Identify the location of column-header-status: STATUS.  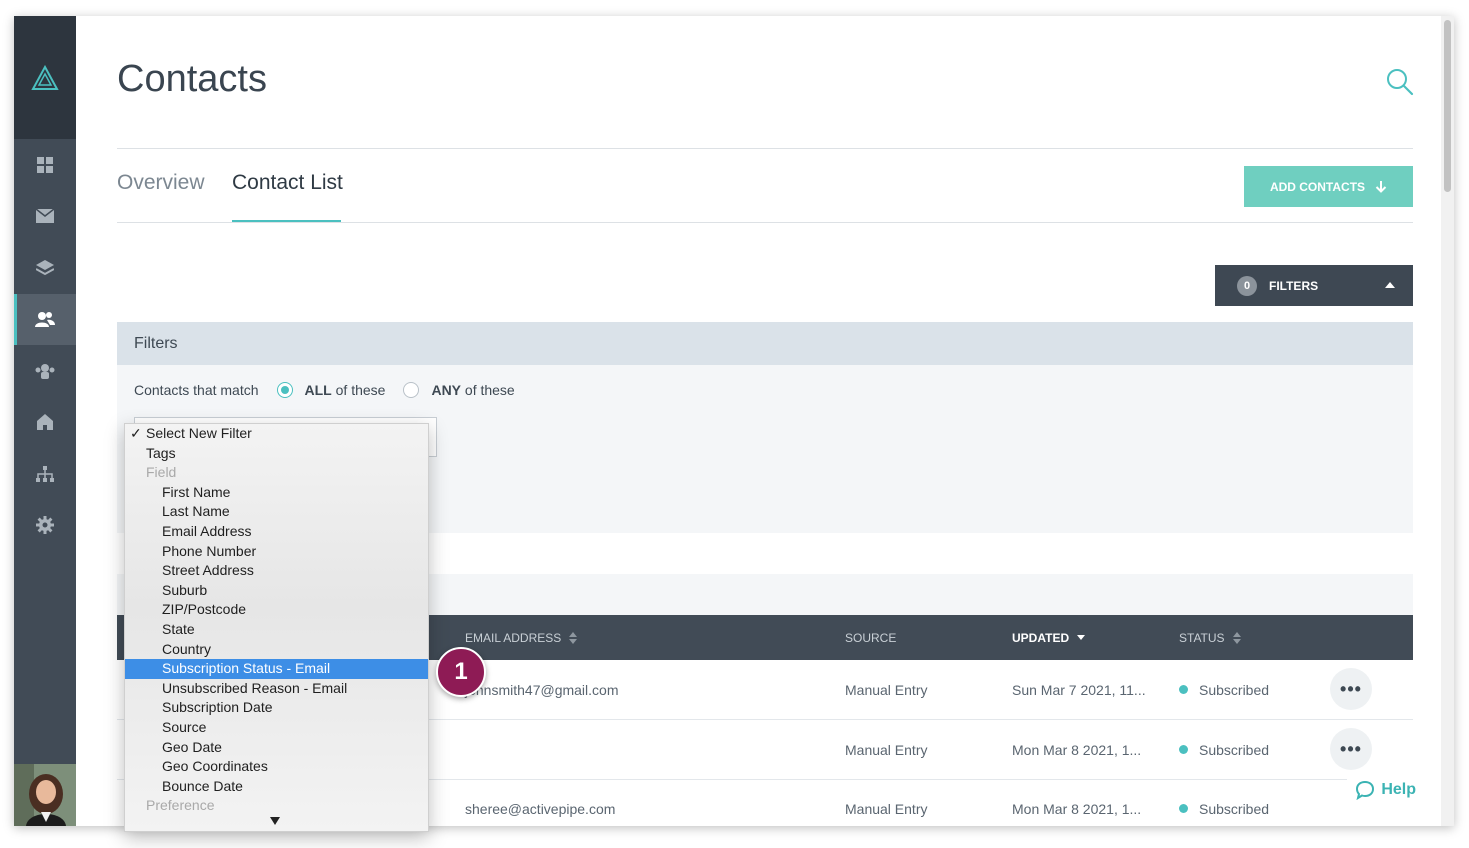
(1210, 637).